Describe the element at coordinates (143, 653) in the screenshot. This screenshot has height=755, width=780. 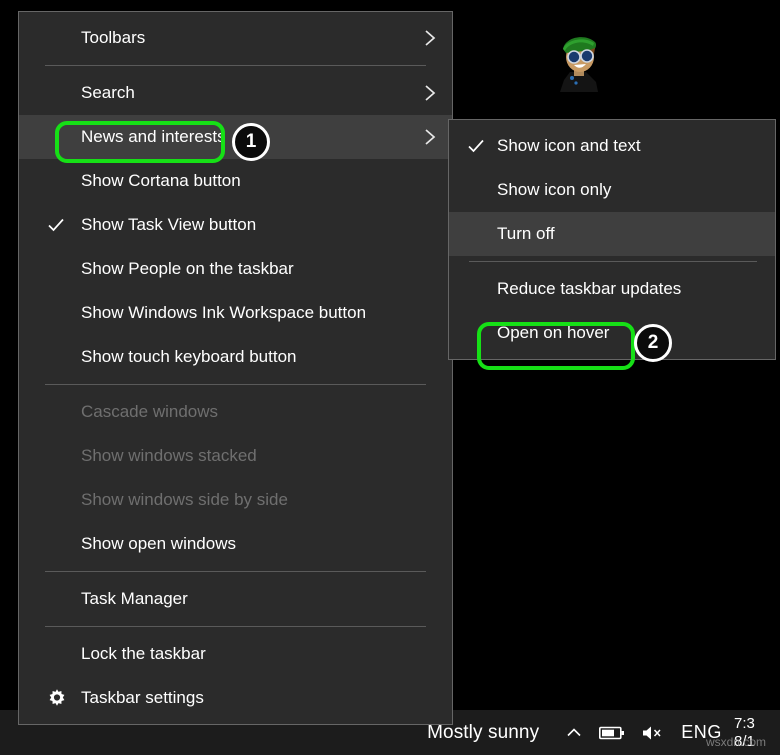
I see `menu-item-label: Lock the taskbar` at that location.